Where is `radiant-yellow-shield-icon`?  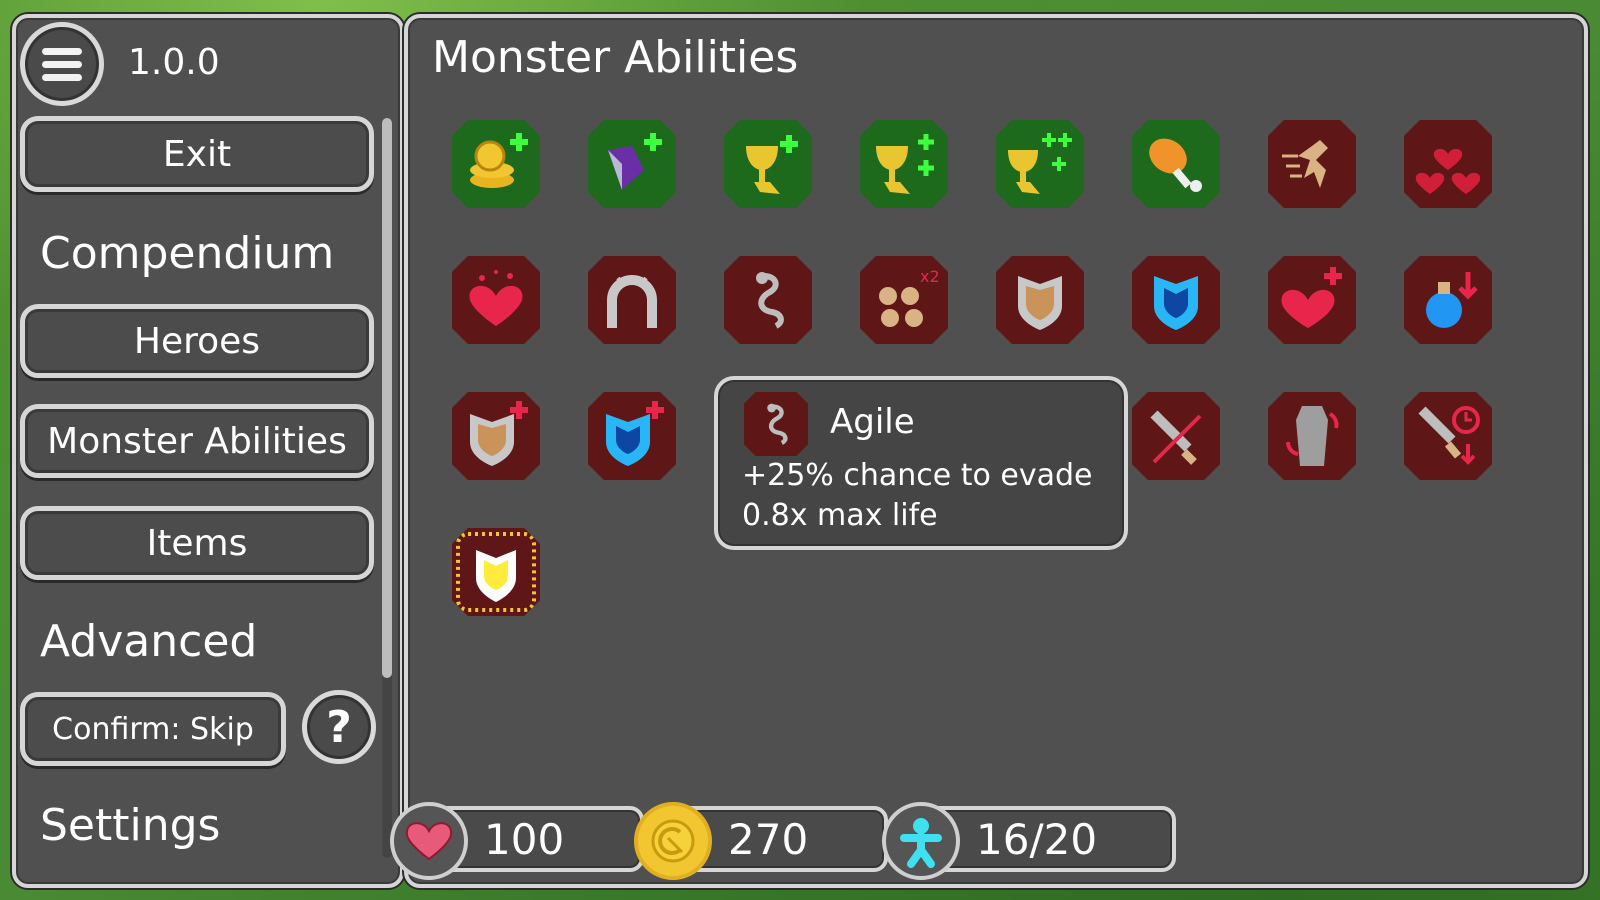
radiant-yellow-shield-icon is located at coordinates (496, 572).